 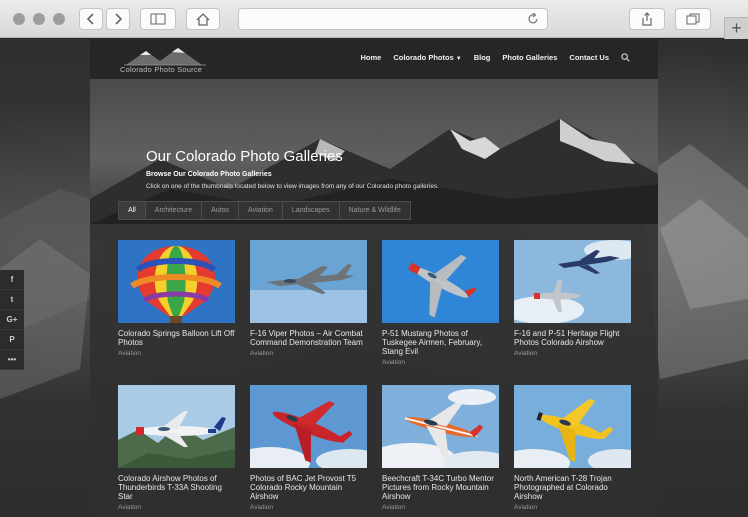 I want to click on nav-home: Home, so click(x=370, y=57).